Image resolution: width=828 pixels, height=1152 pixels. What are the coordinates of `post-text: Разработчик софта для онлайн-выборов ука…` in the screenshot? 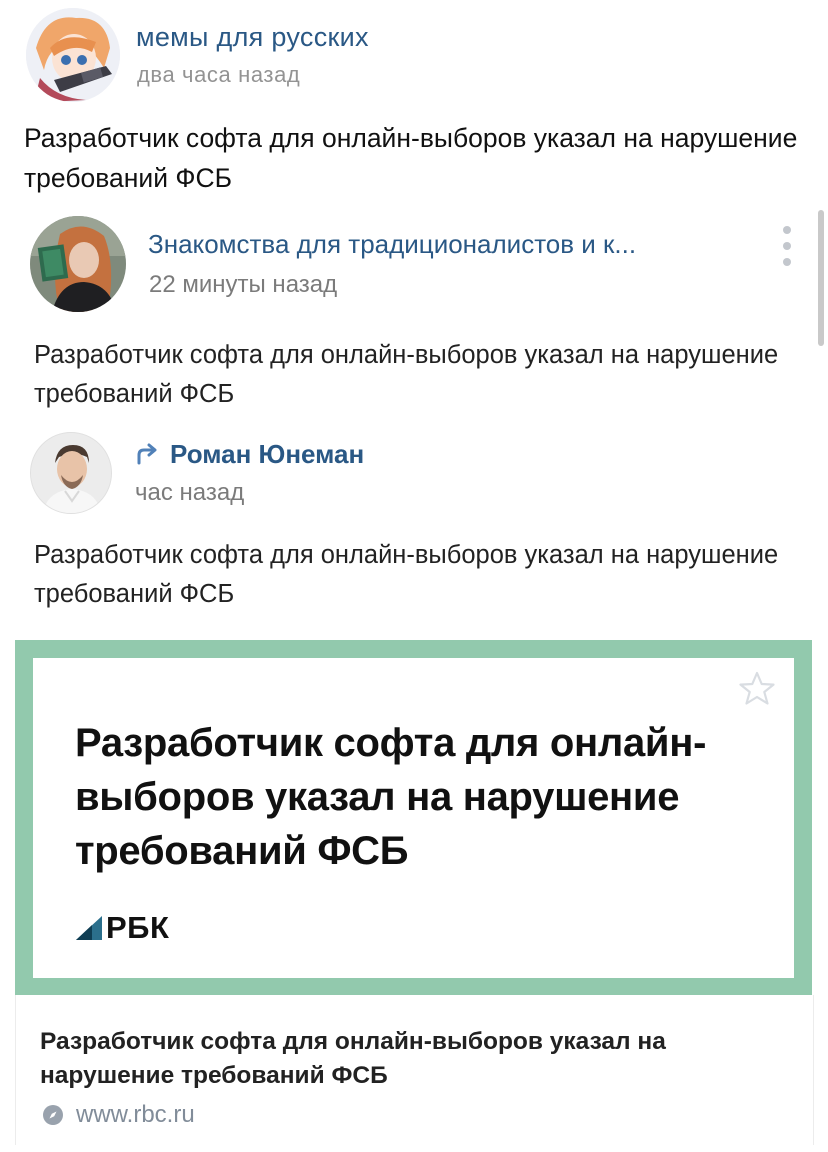 It's located at (411, 158).